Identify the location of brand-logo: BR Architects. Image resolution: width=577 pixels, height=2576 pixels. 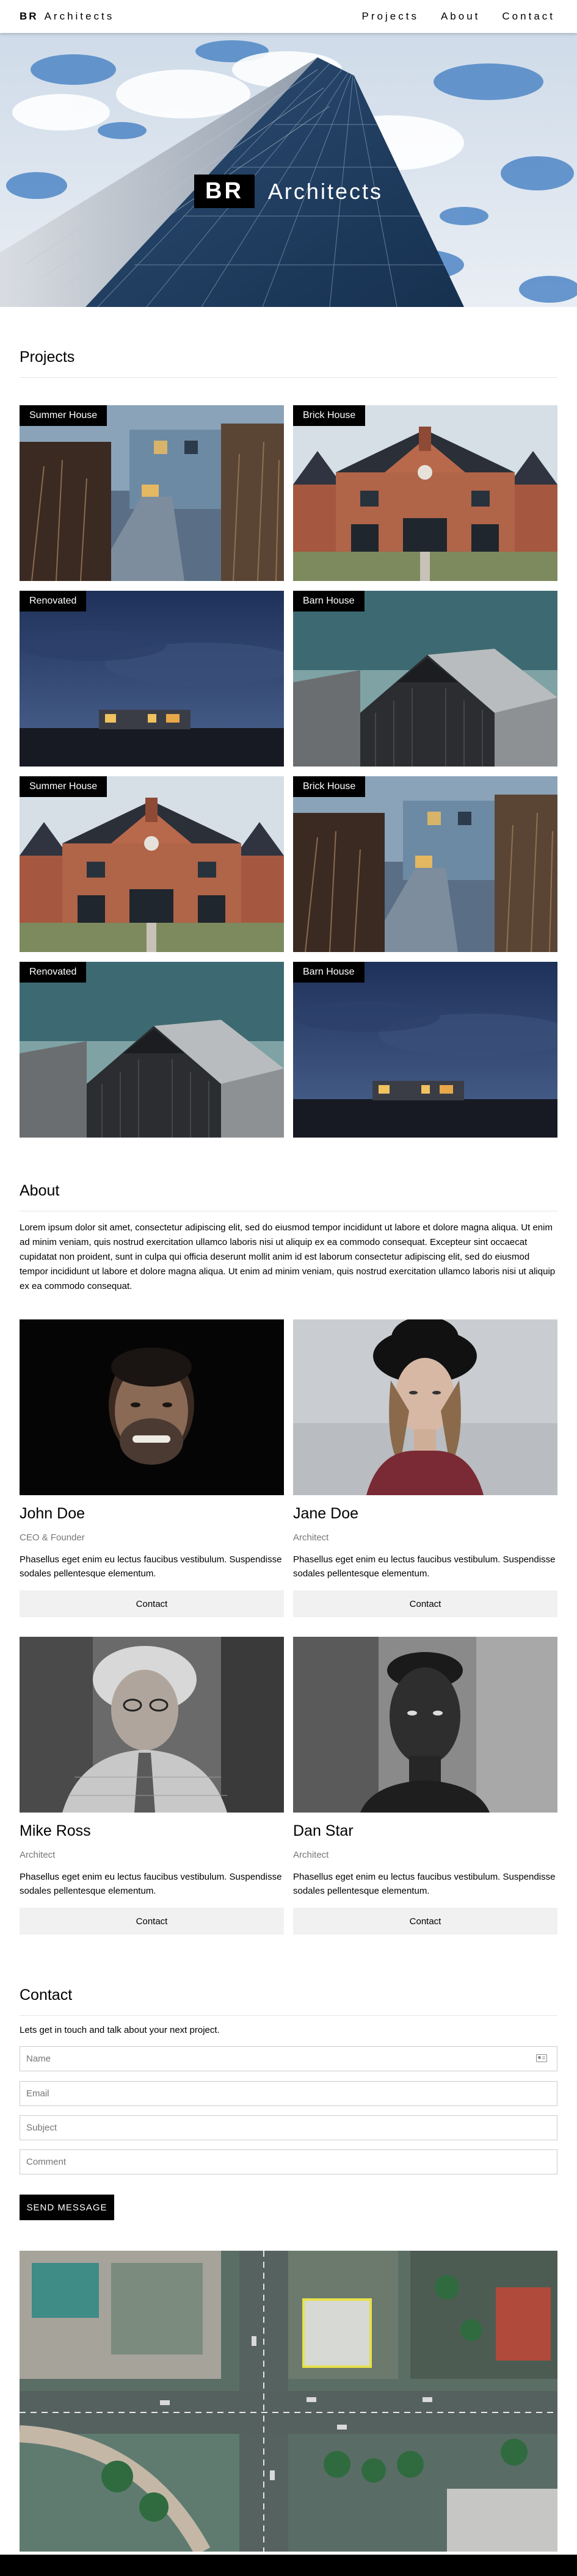
(67, 16).